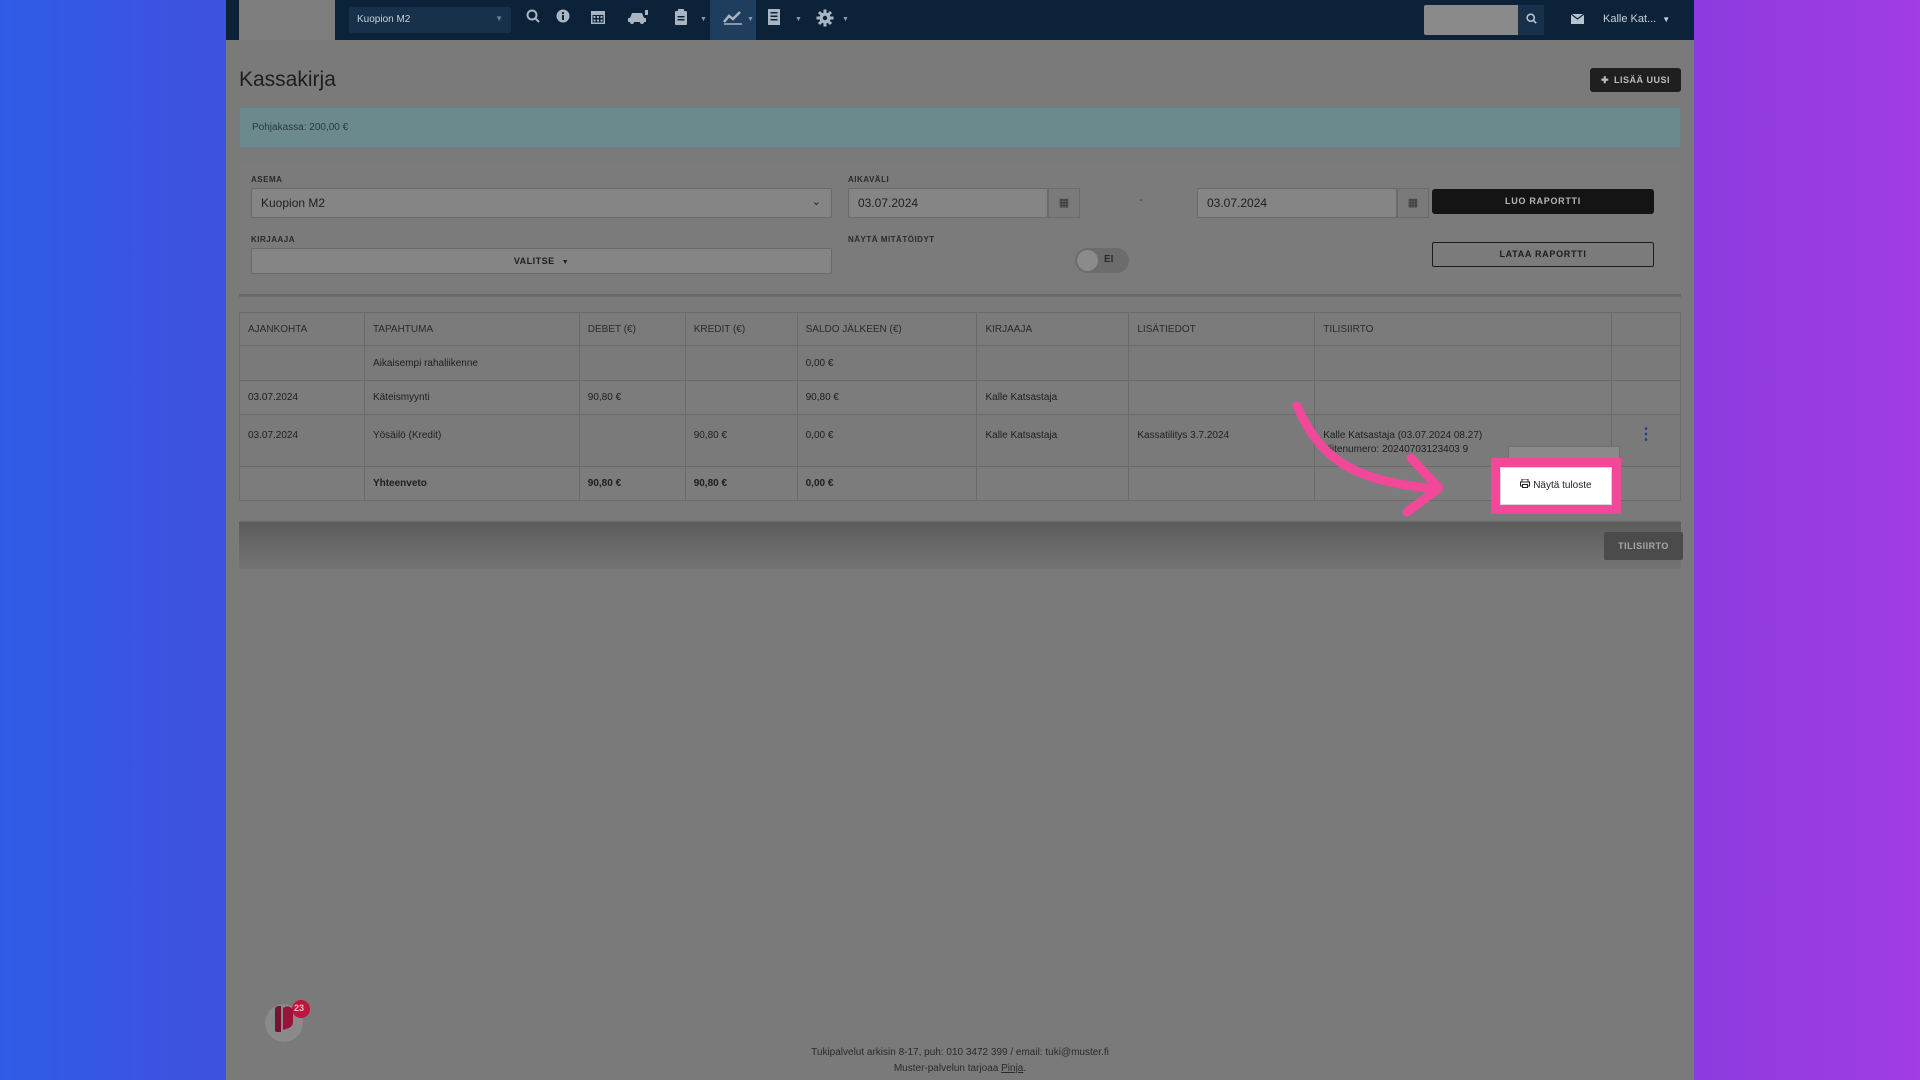 The width and height of the screenshot is (1920, 1080). I want to click on column-header: KIRJAAJA, so click(1053, 329).